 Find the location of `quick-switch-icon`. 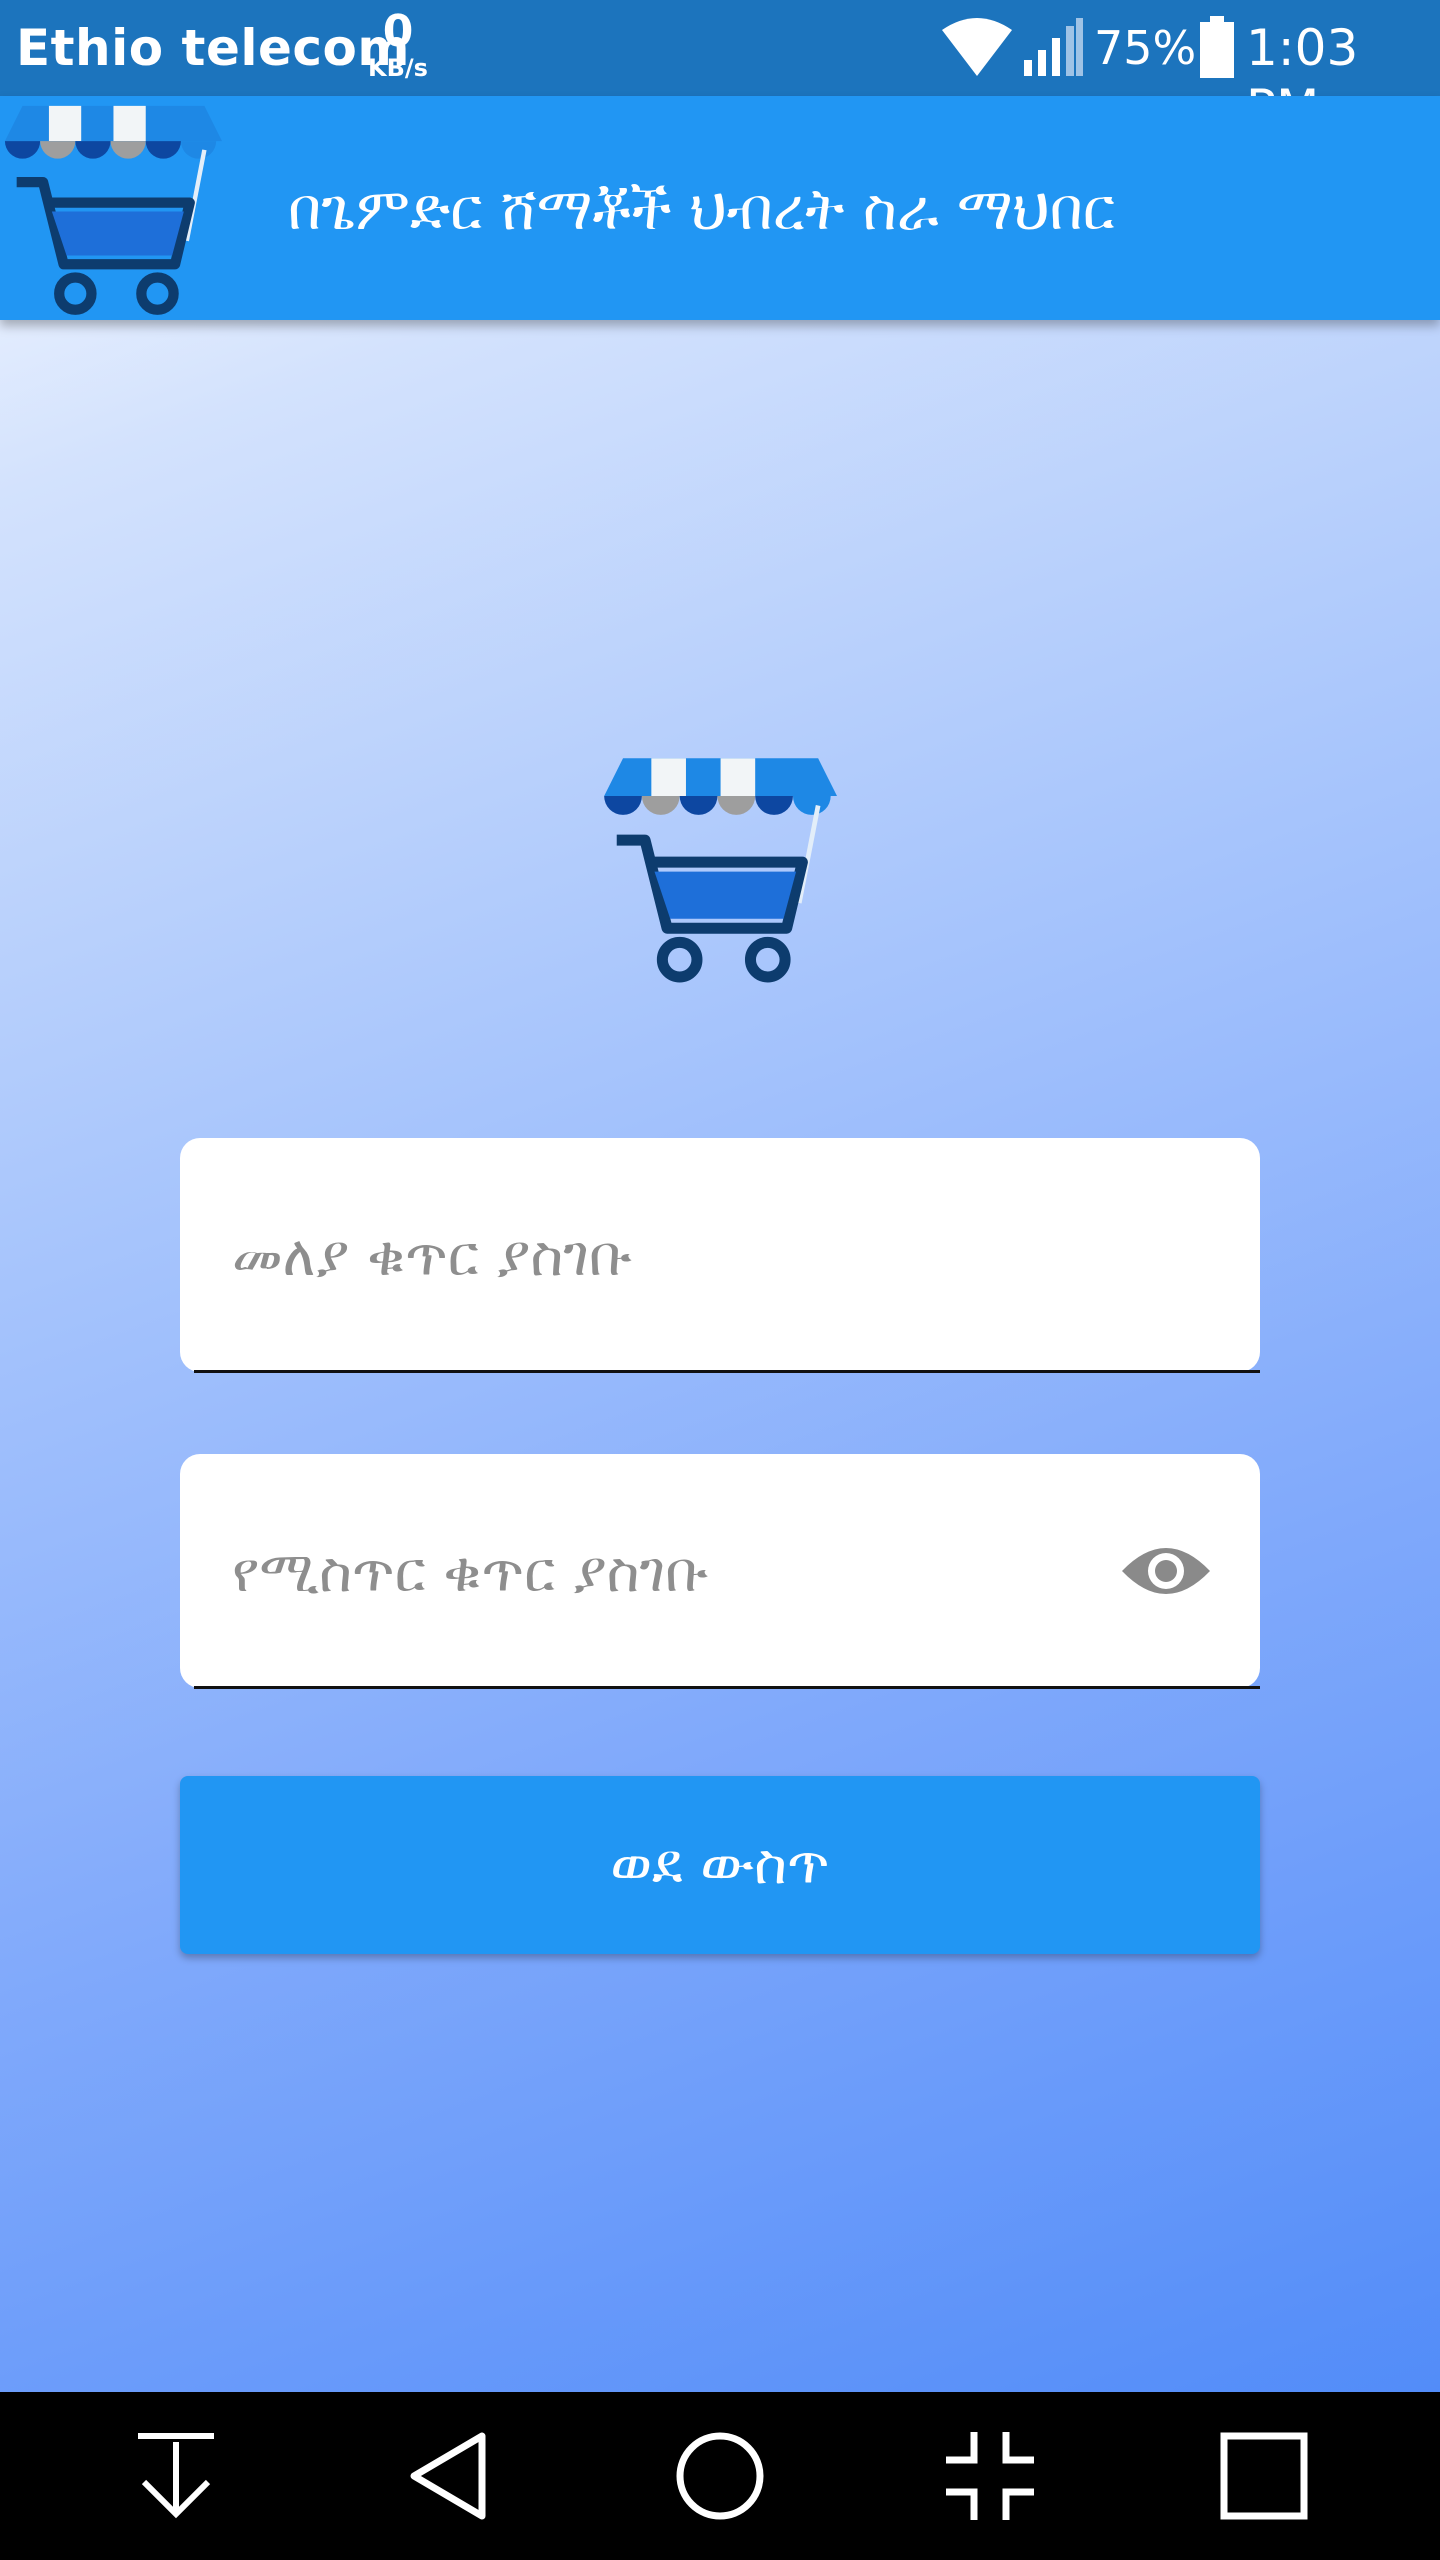

quick-switch-icon is located at coordinates (990, 2476).